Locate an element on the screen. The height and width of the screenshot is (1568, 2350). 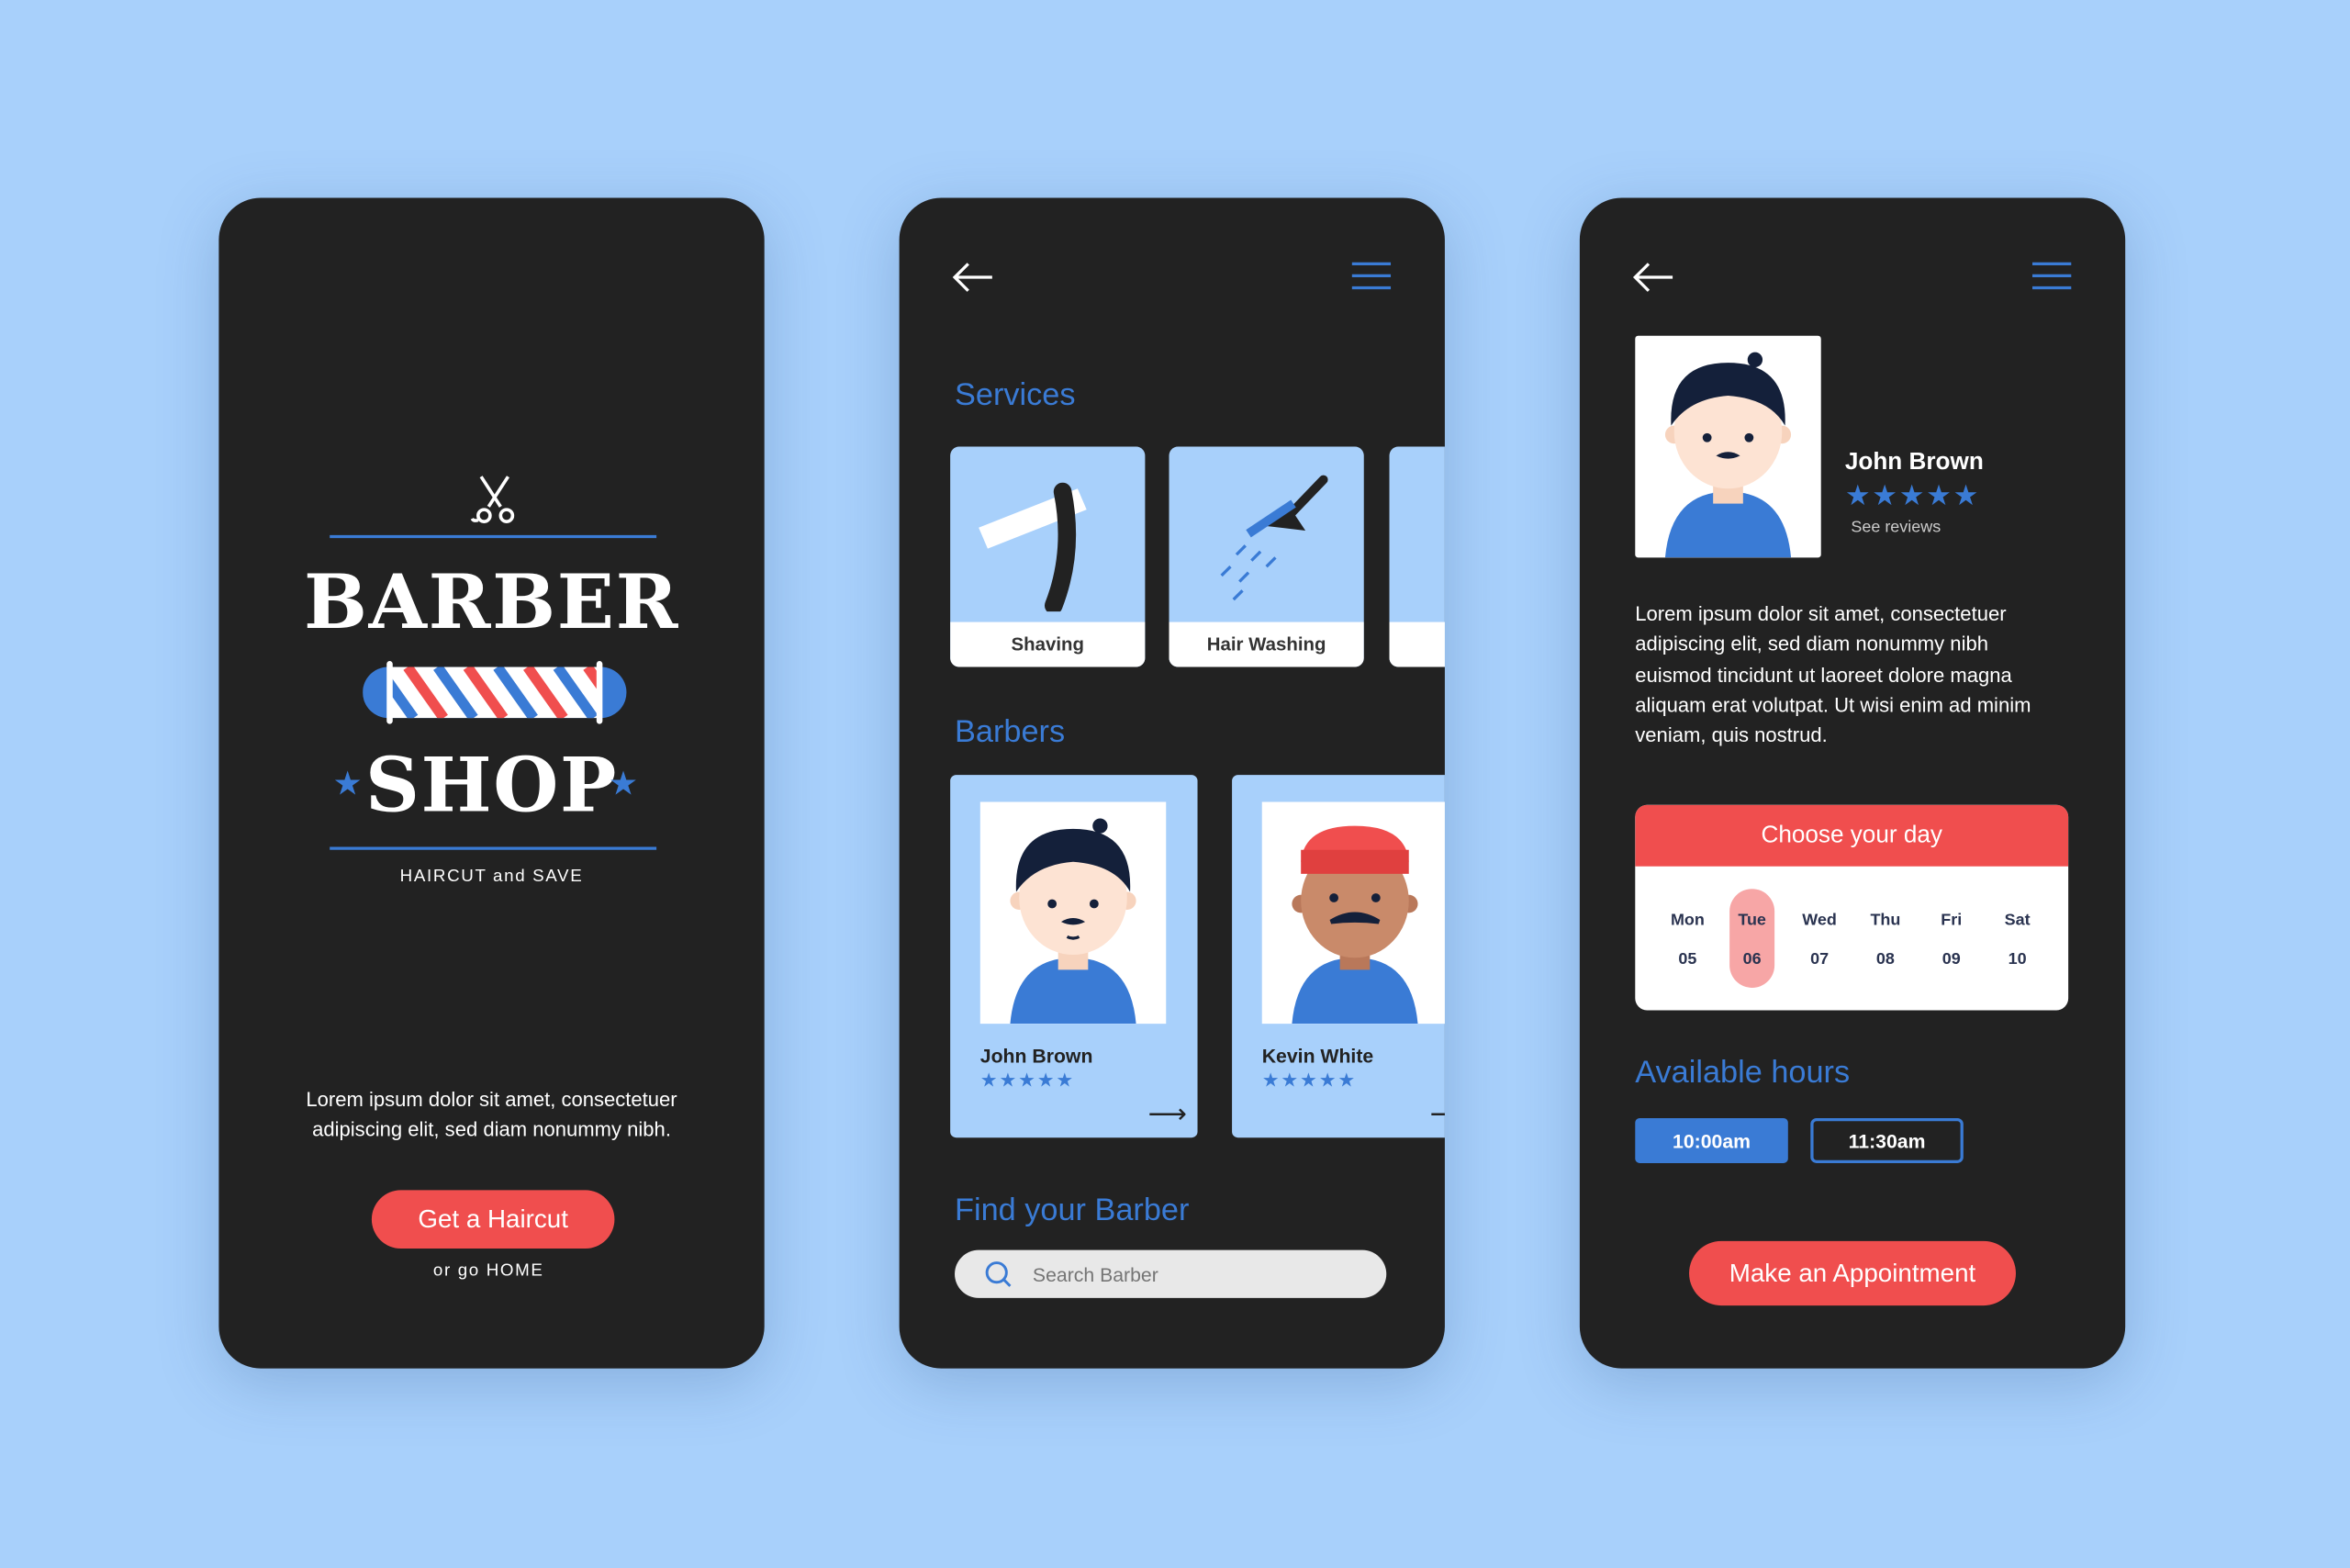
barbers-title: Barbers is located at coordinates (1010, 732).